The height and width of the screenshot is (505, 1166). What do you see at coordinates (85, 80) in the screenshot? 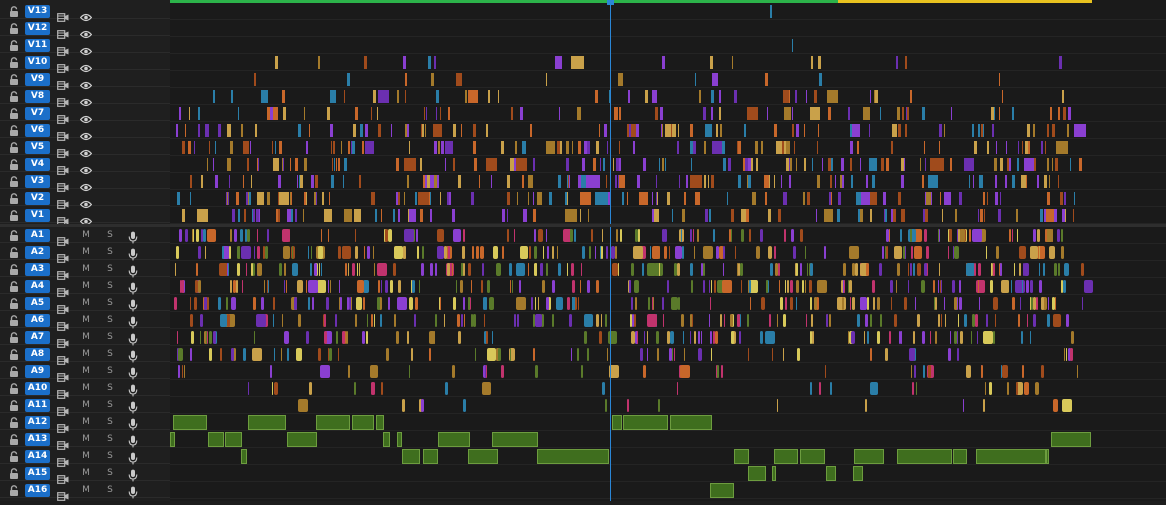
I see `video-track-header: V9` at bounding box center [85, 80].